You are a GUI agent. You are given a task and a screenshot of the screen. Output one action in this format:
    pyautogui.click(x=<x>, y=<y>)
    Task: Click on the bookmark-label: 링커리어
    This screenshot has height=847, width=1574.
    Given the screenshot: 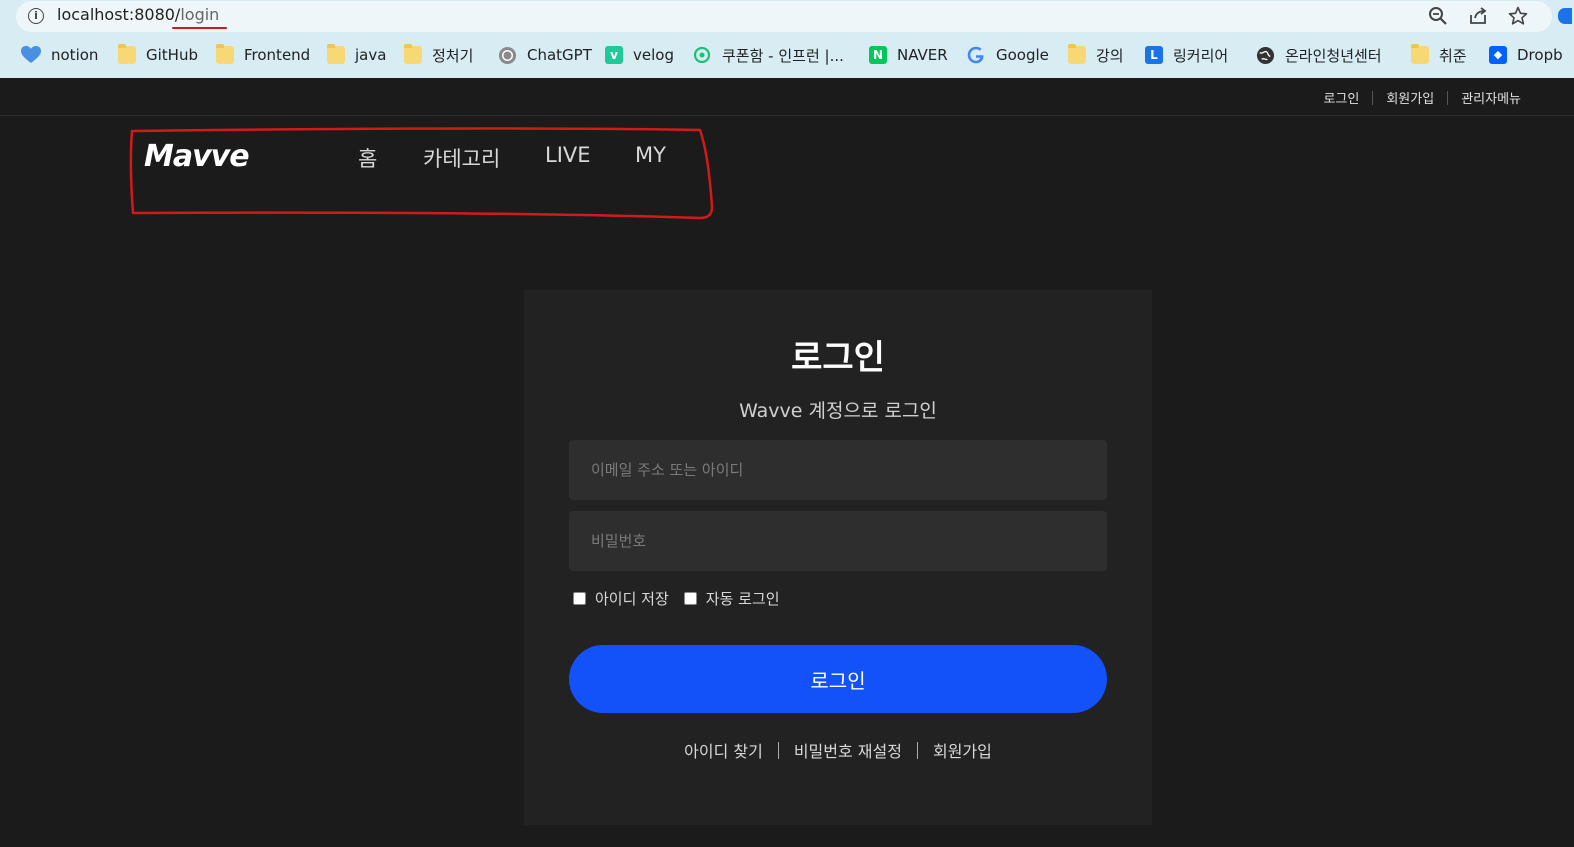 What is the action you would take?
    pyautogui.click(x=1201, y=55)
    